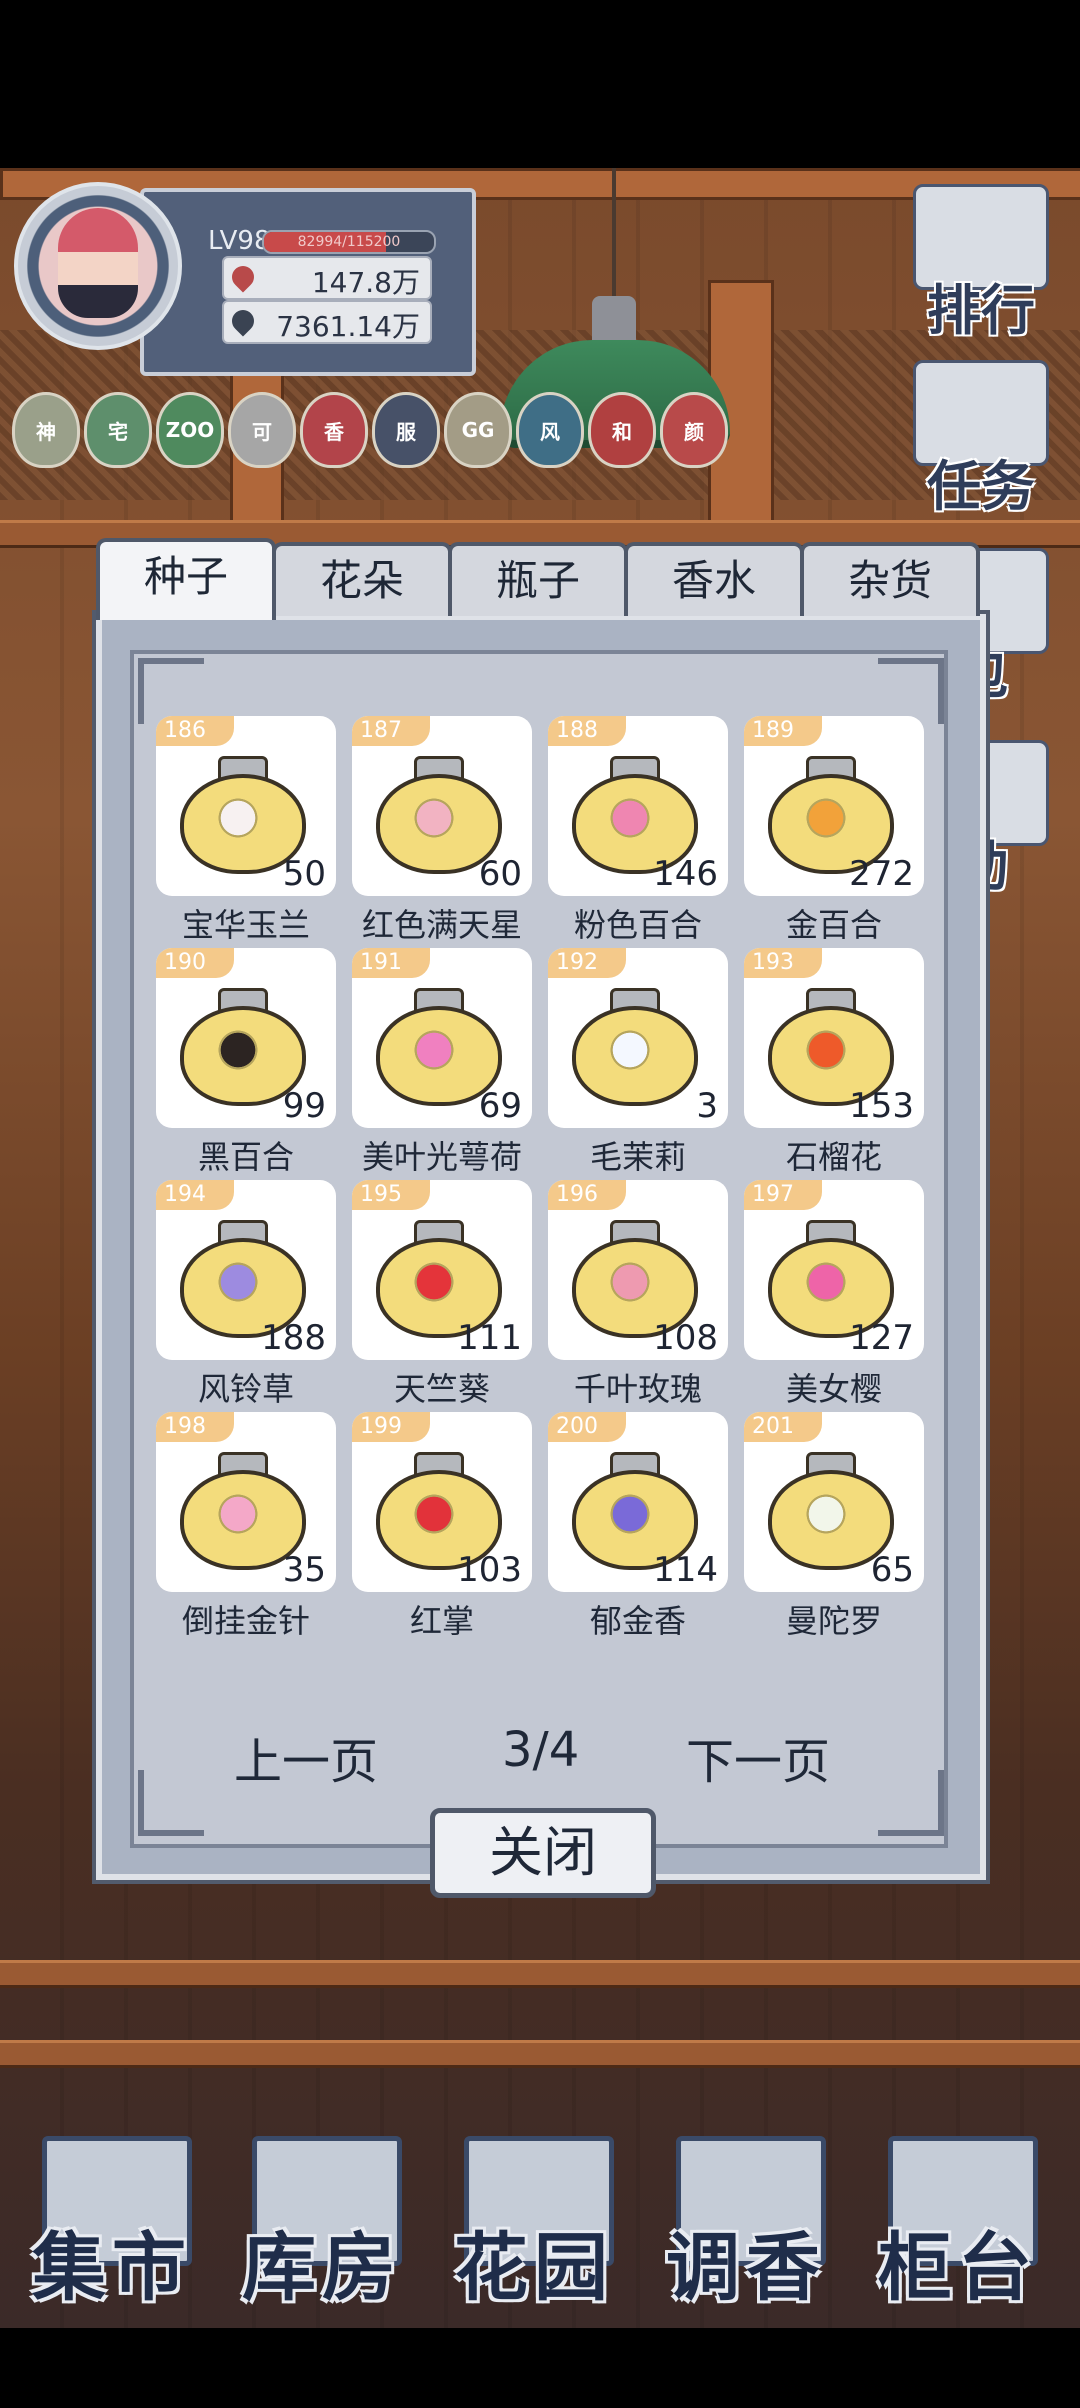 Image resolution: width=1080 pixels, height=2408 pixels. Describe the element at coordinates (190, 430) in the screenshot. I see `achievement-badge: ZOO` at that location.